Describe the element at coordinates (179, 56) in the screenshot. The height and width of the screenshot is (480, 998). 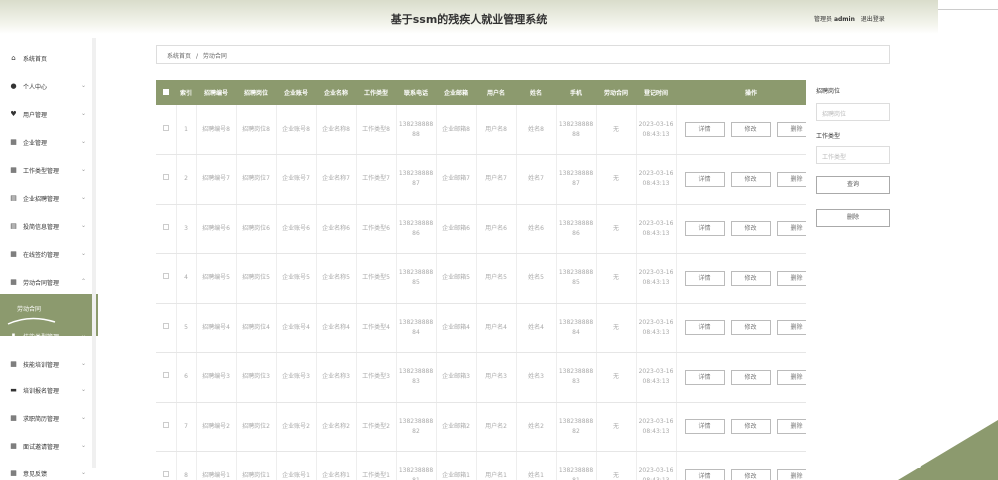
I see `breadcrumb-home: 系统首页` at that location.